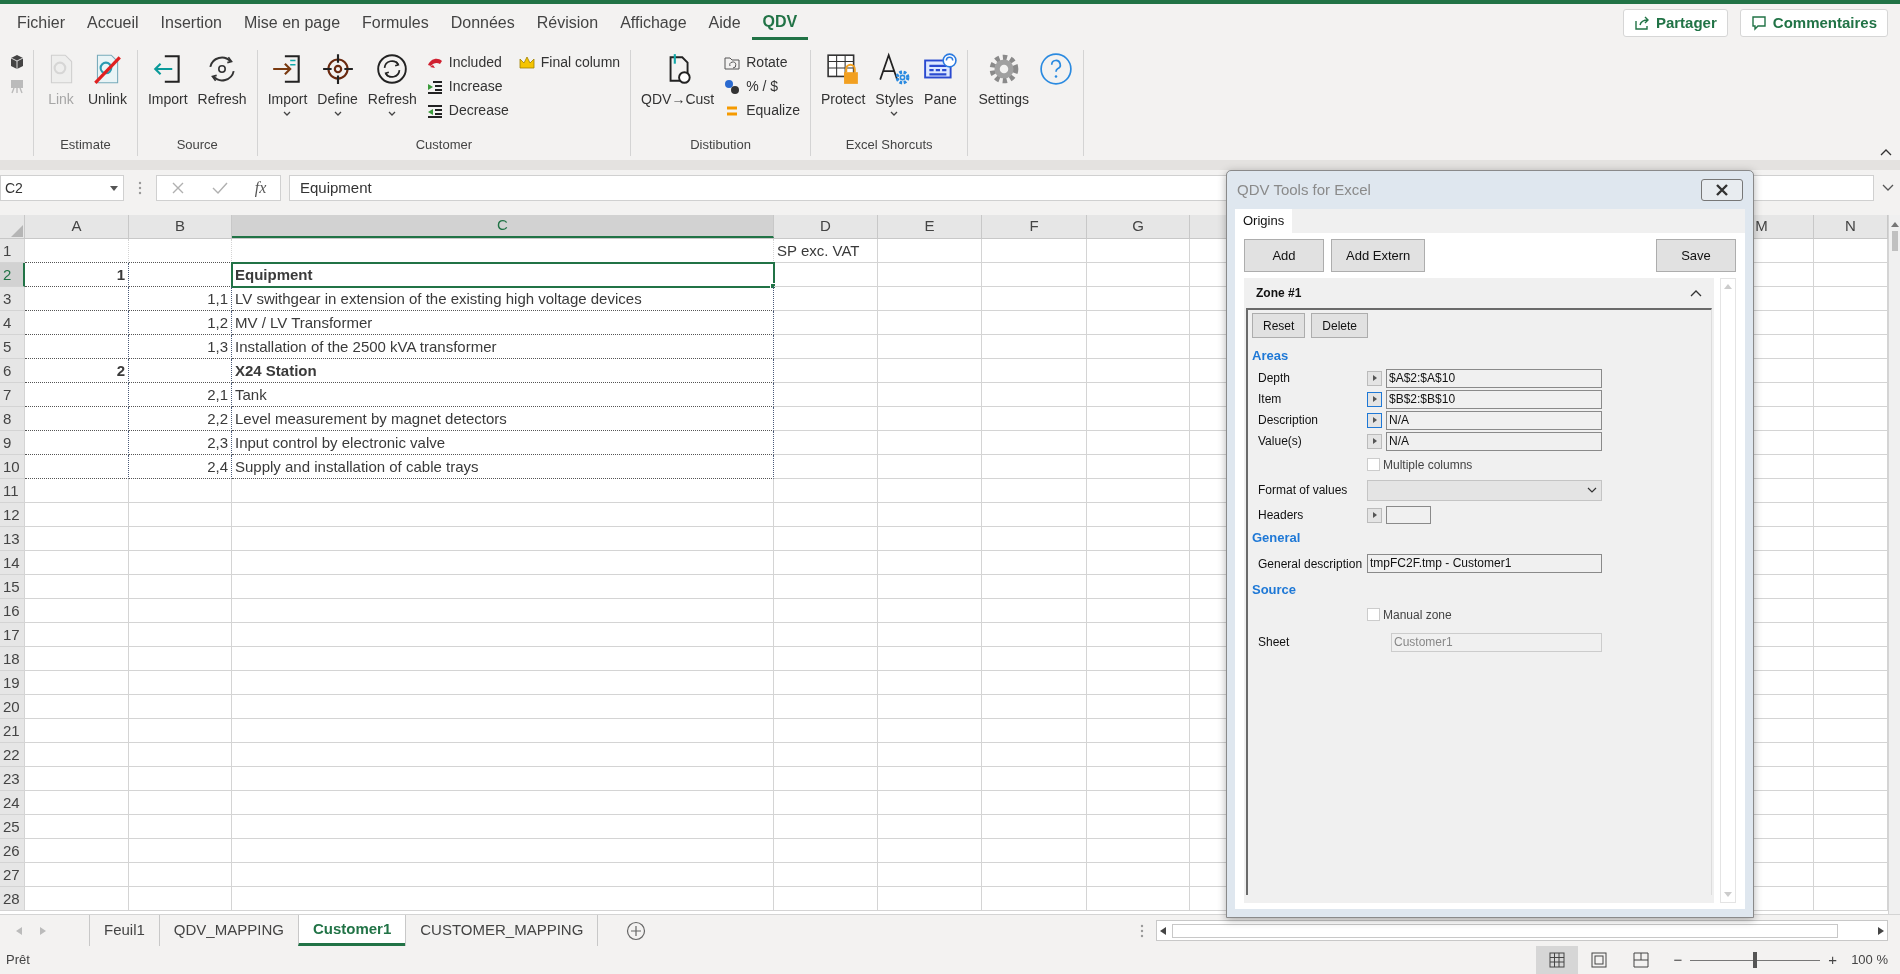  I want to click on ribbon-button: Styles, so click(894, 84).